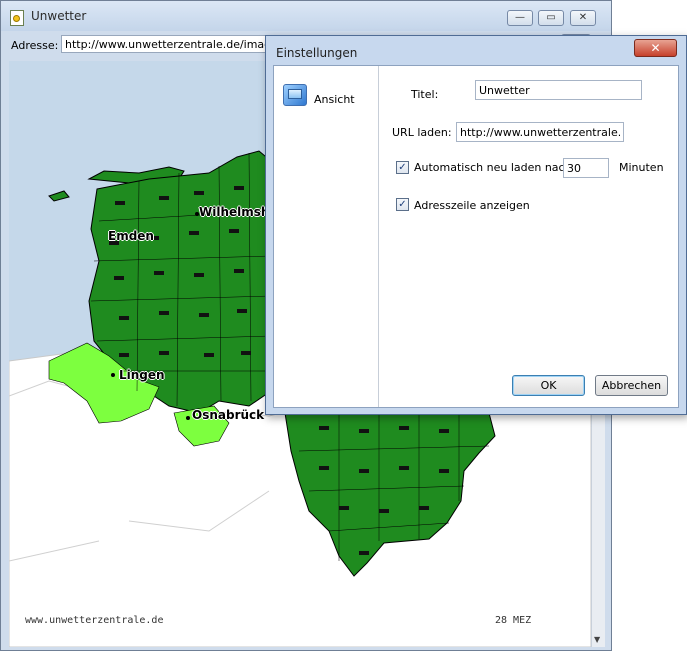 The width and height of the screenshot is (687, 651). I want to click on city-label-emden: Emden, so click(131, 236).